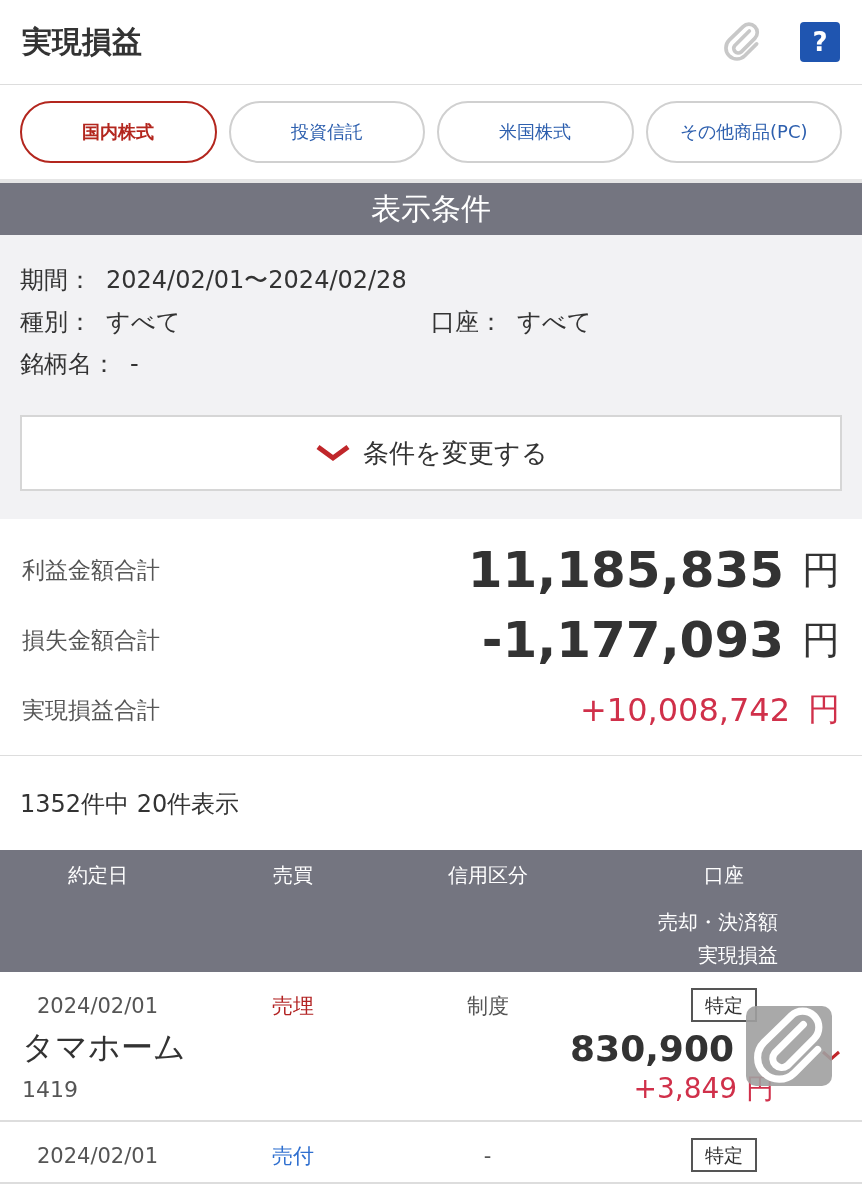  I want to click on total-amount: +10,008,742, so click(684, 710).